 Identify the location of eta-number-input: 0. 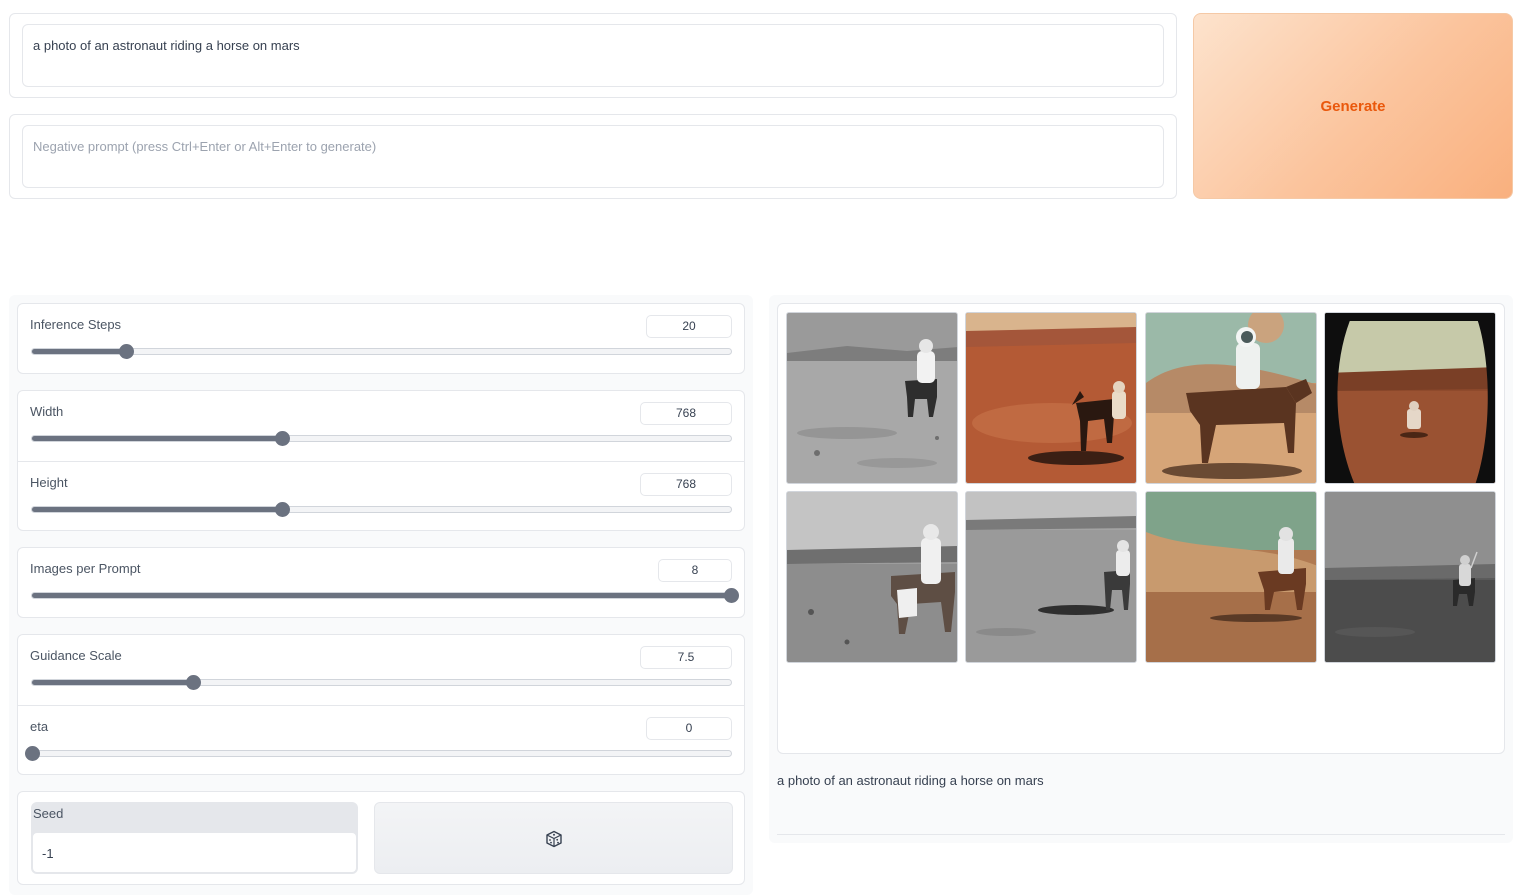
(689, 728).